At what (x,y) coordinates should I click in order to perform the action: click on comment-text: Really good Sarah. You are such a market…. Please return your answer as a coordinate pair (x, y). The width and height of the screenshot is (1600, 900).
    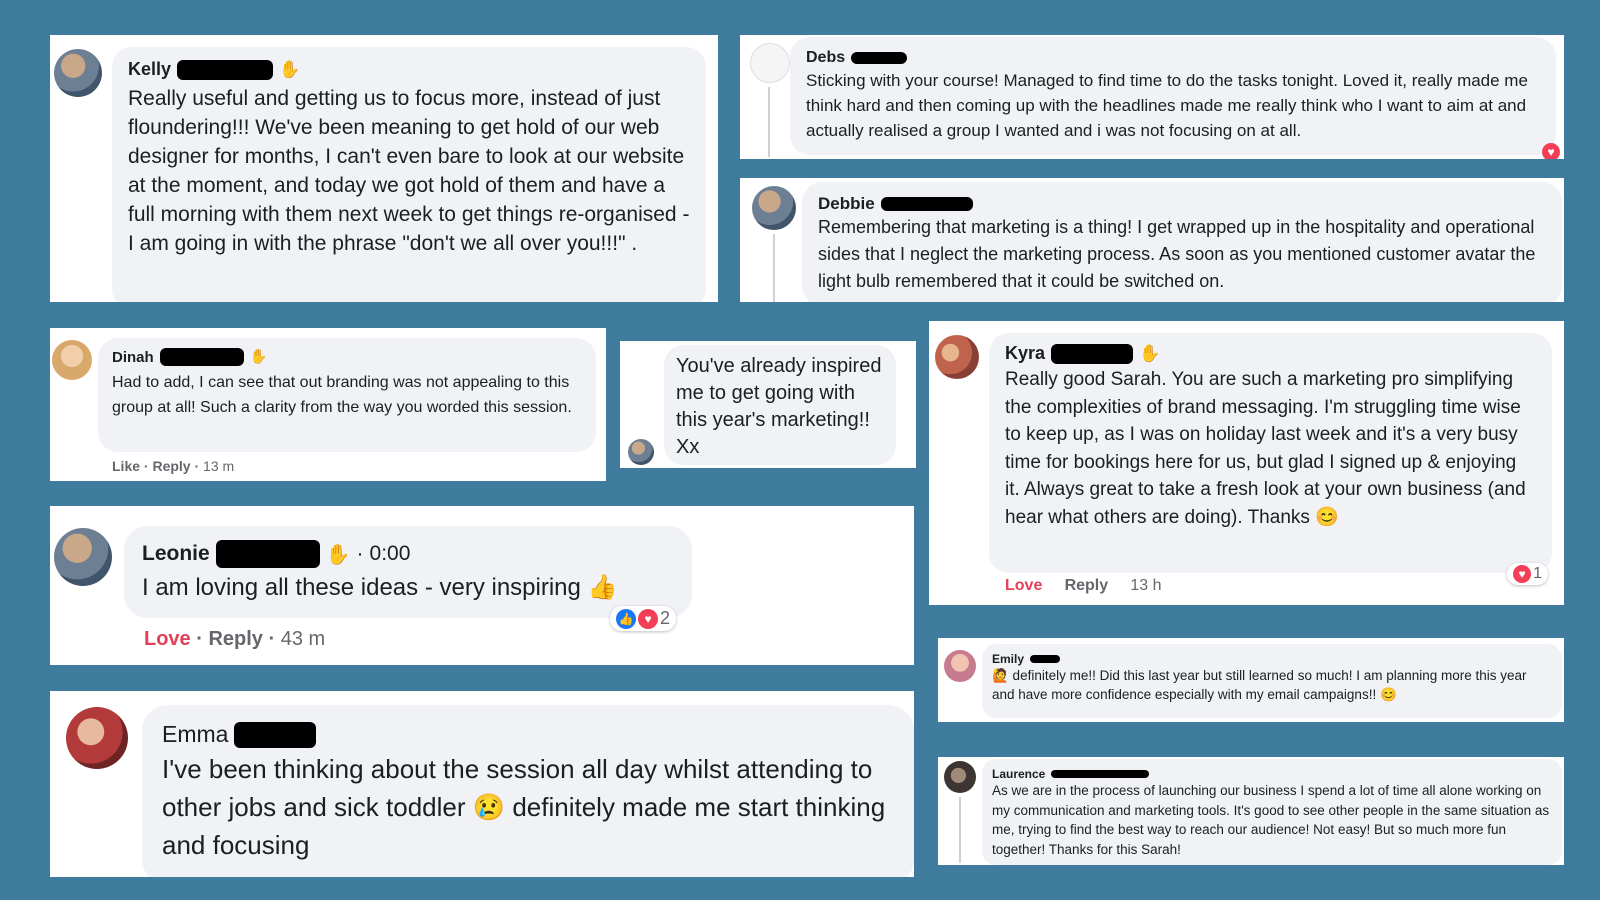
    Looking at the image, I should click on (1265, 448).